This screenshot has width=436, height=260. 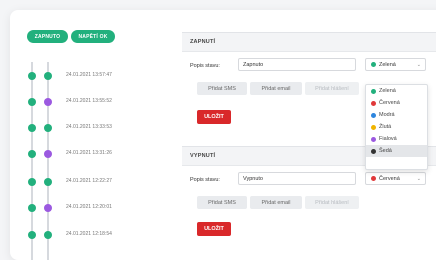 I want to click on color-option: Modrá, so click(x=396, y=115).